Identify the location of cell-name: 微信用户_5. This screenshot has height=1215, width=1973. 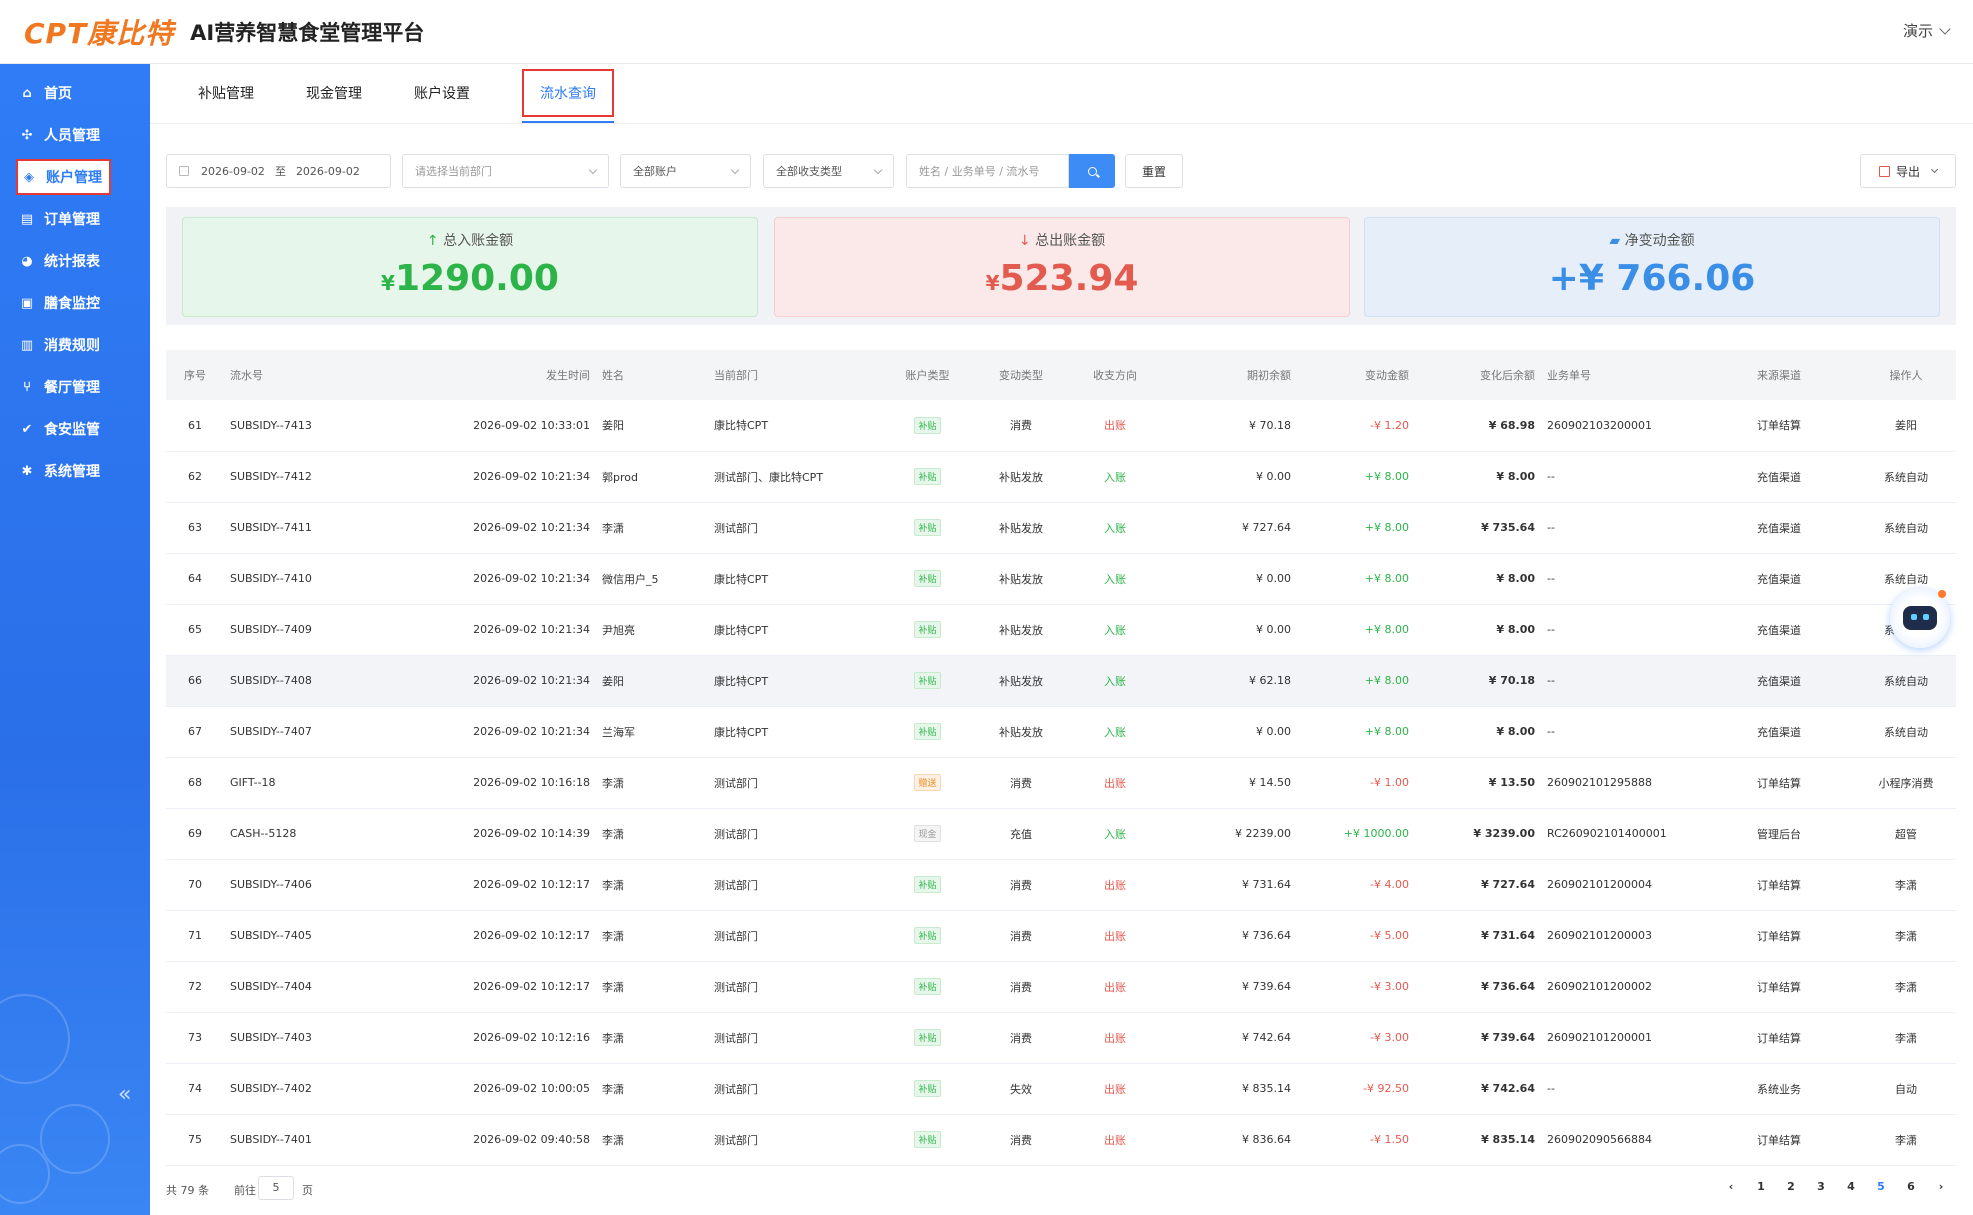
(630, 579).